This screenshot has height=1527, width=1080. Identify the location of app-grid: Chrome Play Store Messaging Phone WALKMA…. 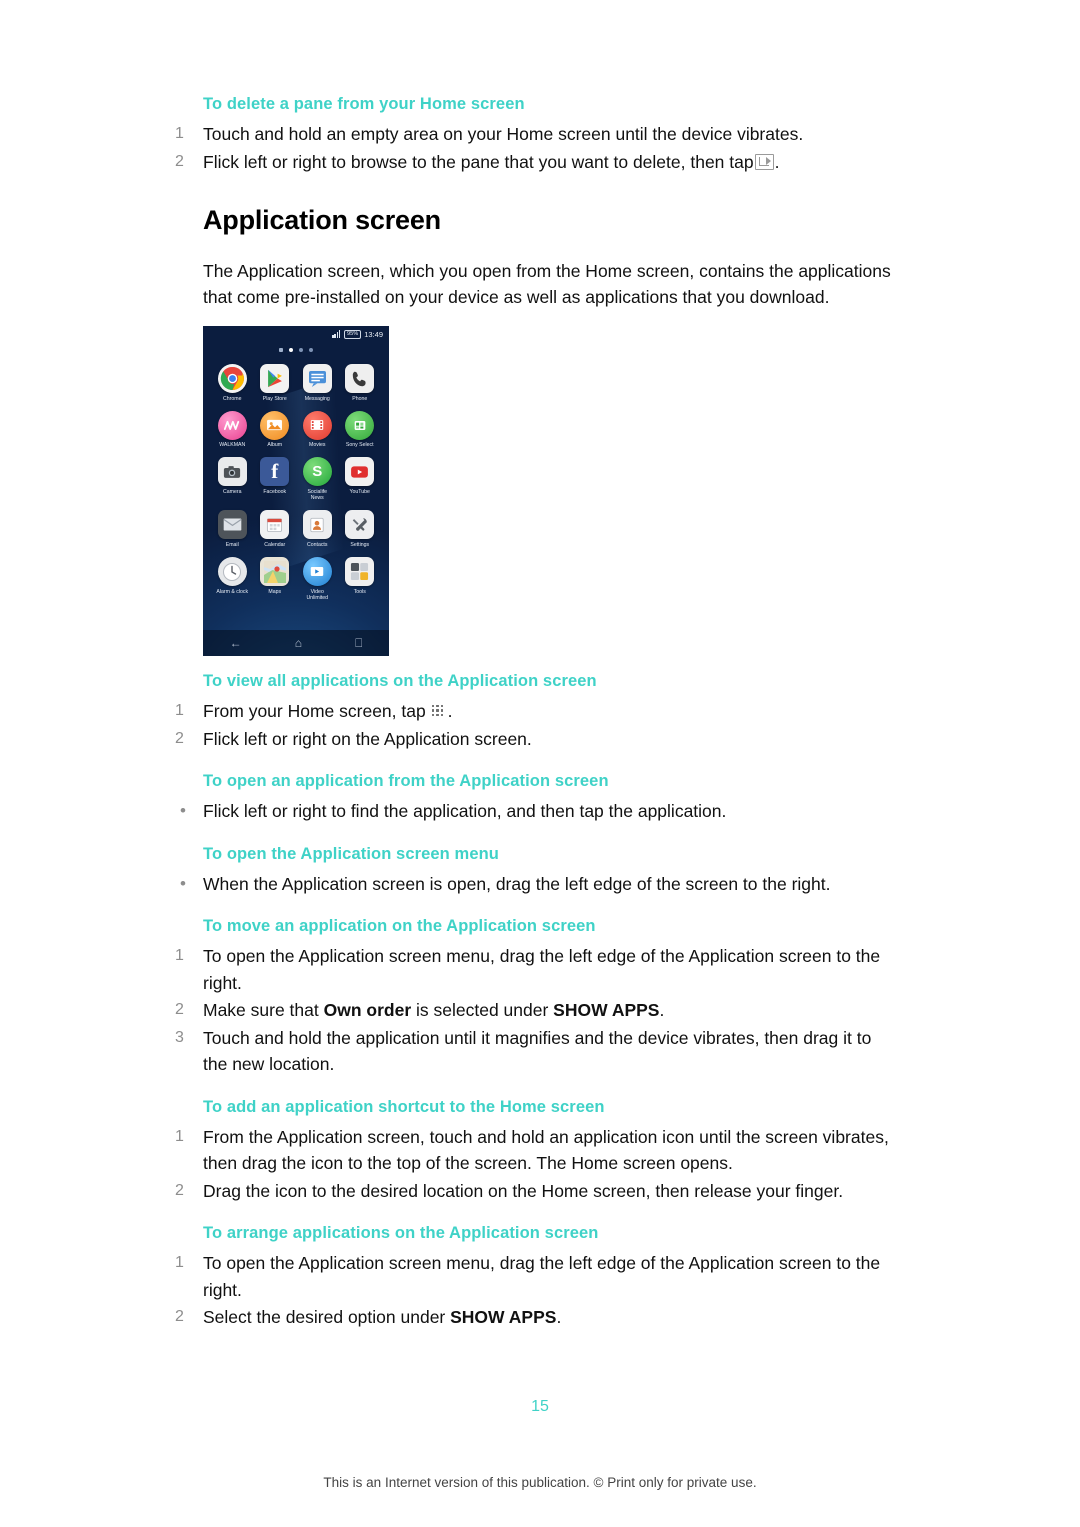
(296, 482).